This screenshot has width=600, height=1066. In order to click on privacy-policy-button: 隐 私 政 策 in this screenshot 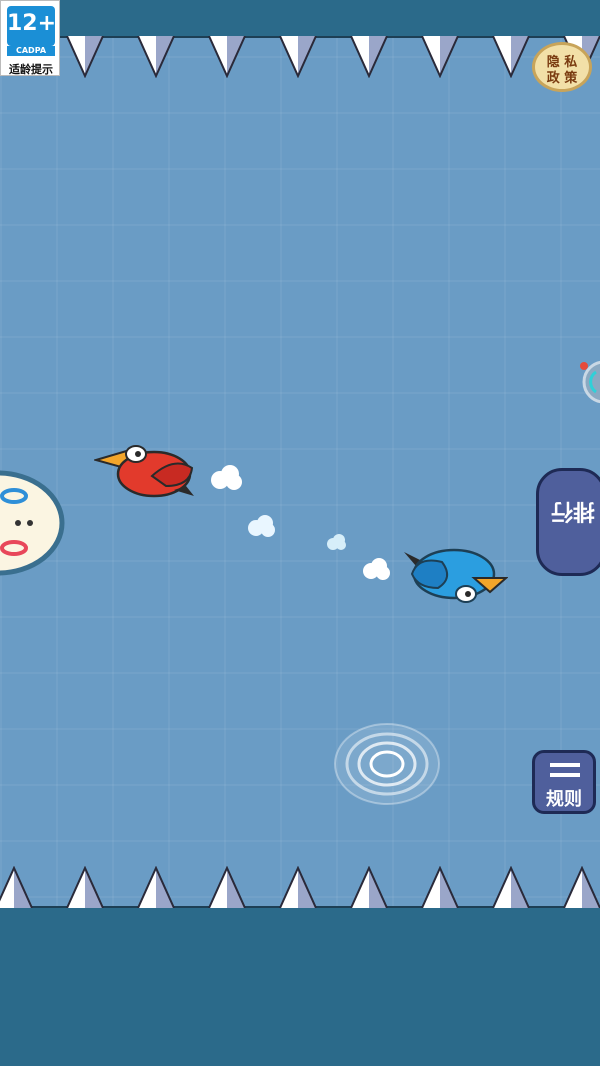, I will do `click(562, 67)`.